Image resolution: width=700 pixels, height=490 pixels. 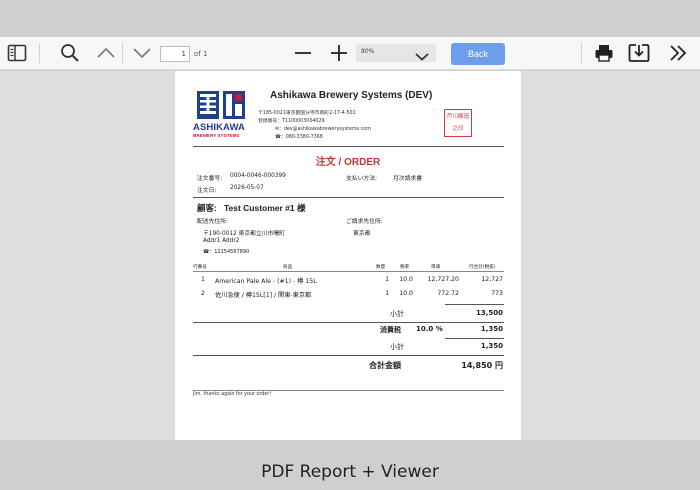 What do you see at coordinates (364, 222) in the screenshot?
I see `billing-address-label: ご請求先住所:` at bounding box center [364, 222].